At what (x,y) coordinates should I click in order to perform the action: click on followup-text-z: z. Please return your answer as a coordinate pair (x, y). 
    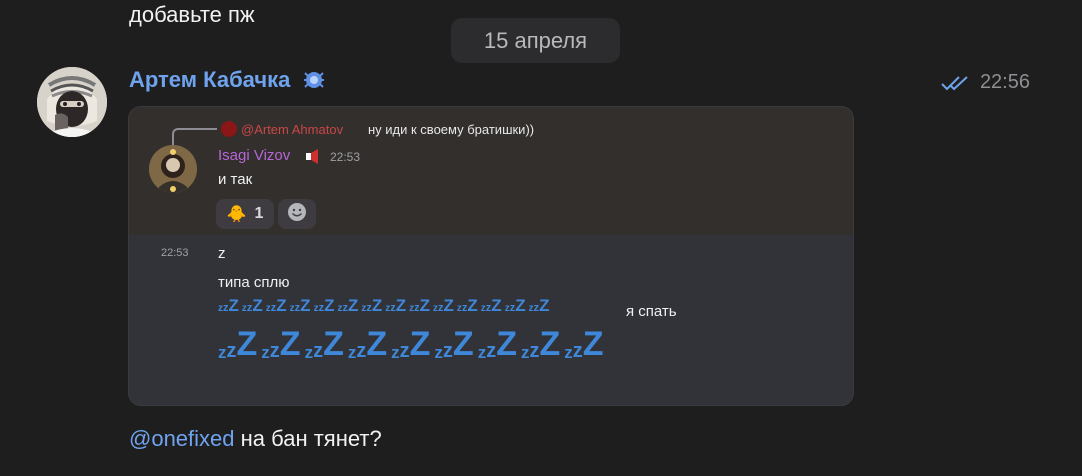
    Looking at the image, I should click on (222, 253).